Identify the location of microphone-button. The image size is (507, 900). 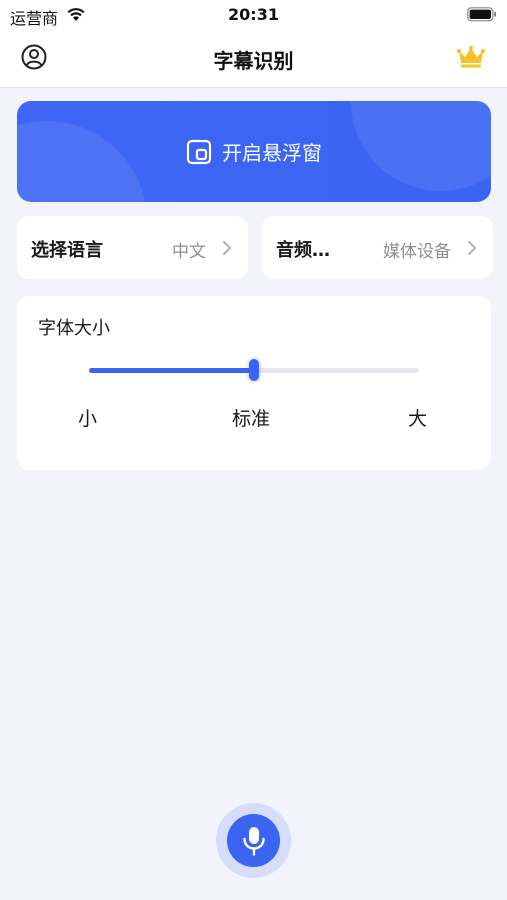
(253, 840).